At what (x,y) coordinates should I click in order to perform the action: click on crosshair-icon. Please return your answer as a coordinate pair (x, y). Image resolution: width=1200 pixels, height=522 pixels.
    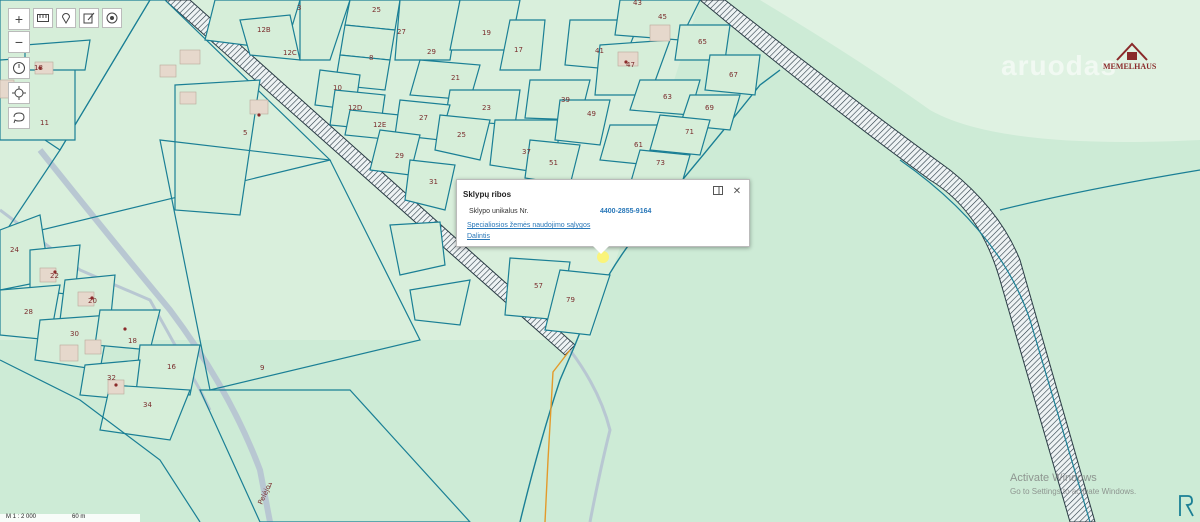
    Looking at the image, I should click on (19, 93).